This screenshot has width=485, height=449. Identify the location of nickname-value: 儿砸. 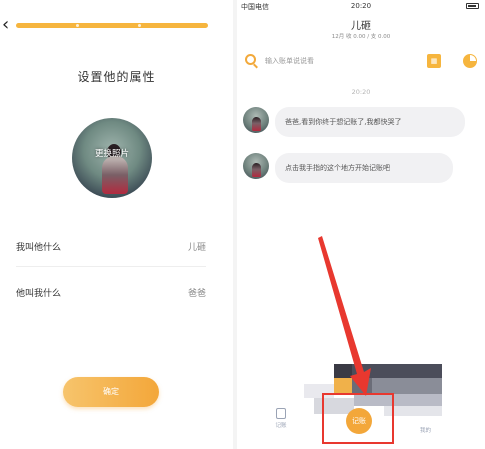
(196, 248).